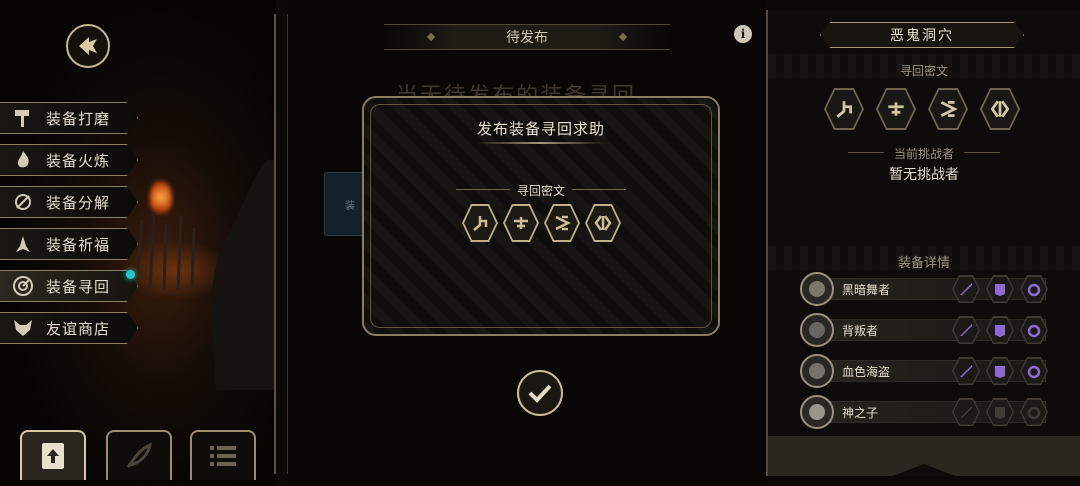 The image size is (1080, 486). I want to click on dialog-title: 发布装备寻回求助, so click(540, 129).